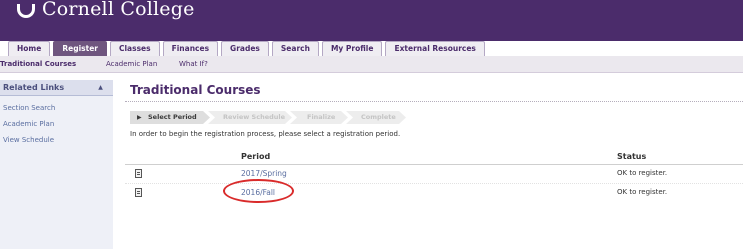 Image resolution: width=743 pixels, height=249 pixels. What do you see at coordinates (80, 48) in the screenshot?
I see `tab-register: Register` at bounding box center [80, 48].